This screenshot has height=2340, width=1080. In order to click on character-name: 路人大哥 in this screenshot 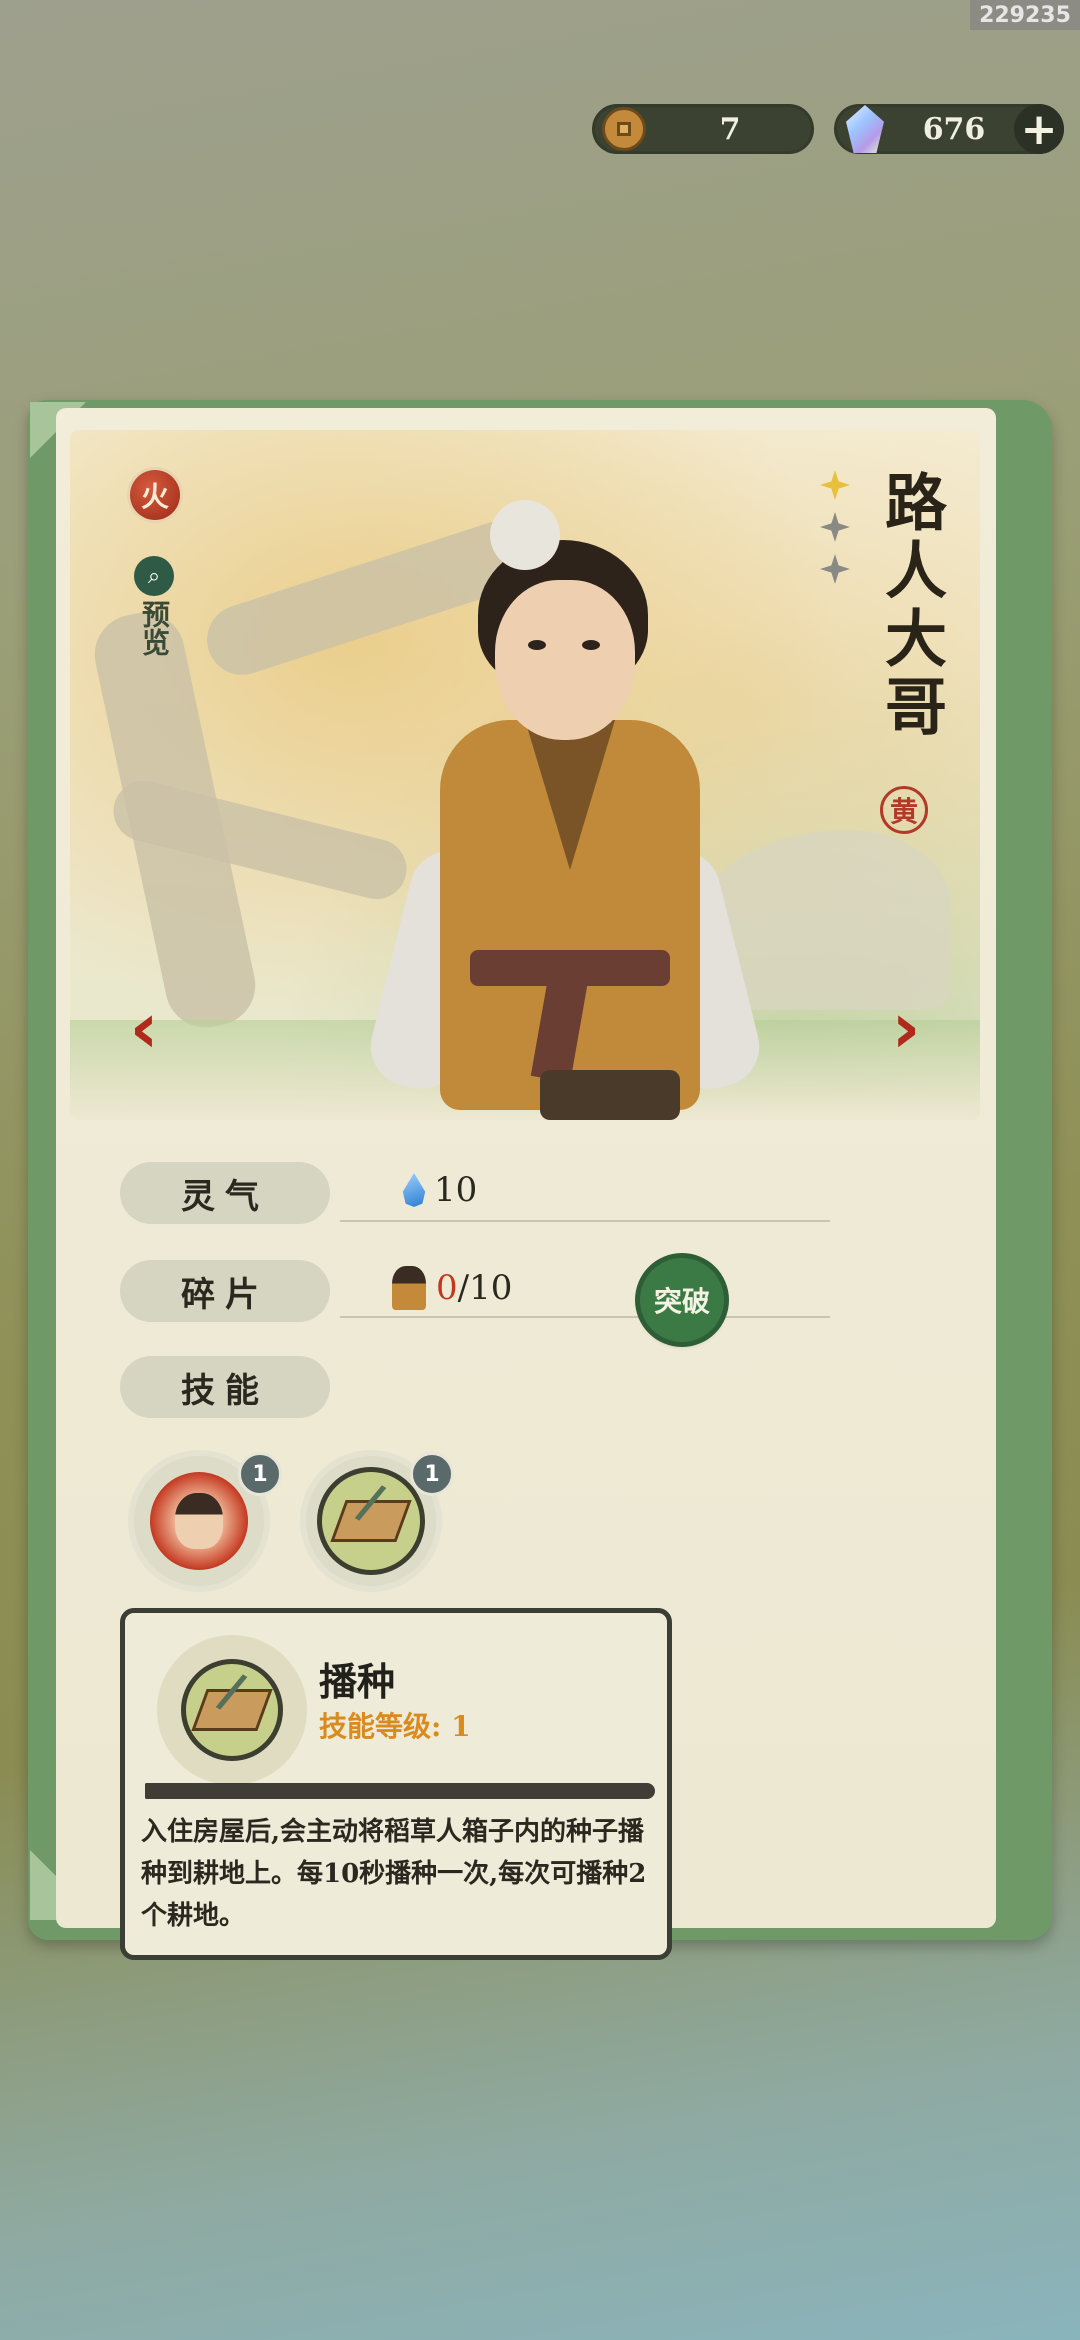, I will do `click(910, 606)`.